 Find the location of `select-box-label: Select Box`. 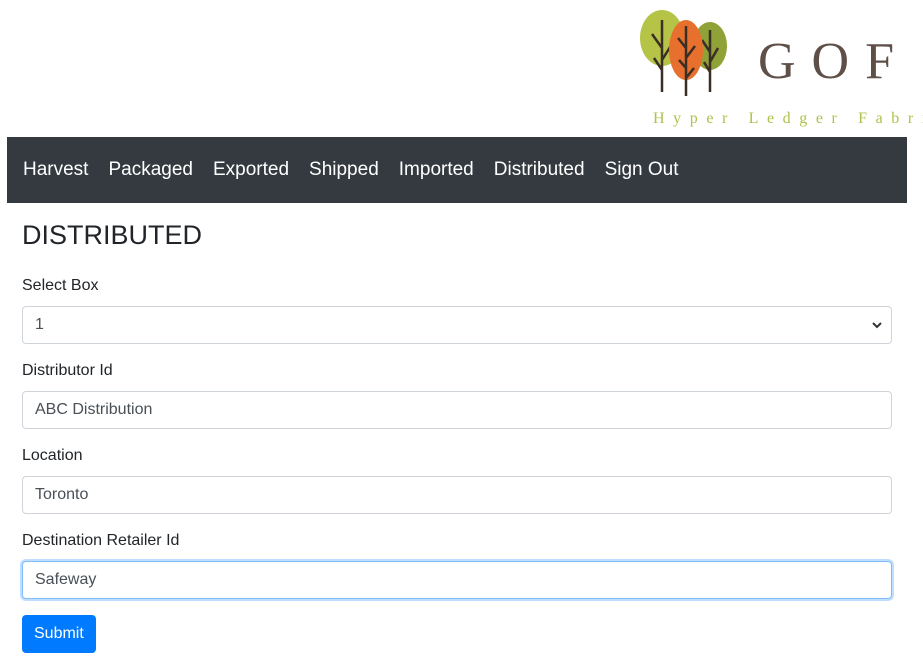

select-box-label: Select Box is located at coordinates (60, 285).